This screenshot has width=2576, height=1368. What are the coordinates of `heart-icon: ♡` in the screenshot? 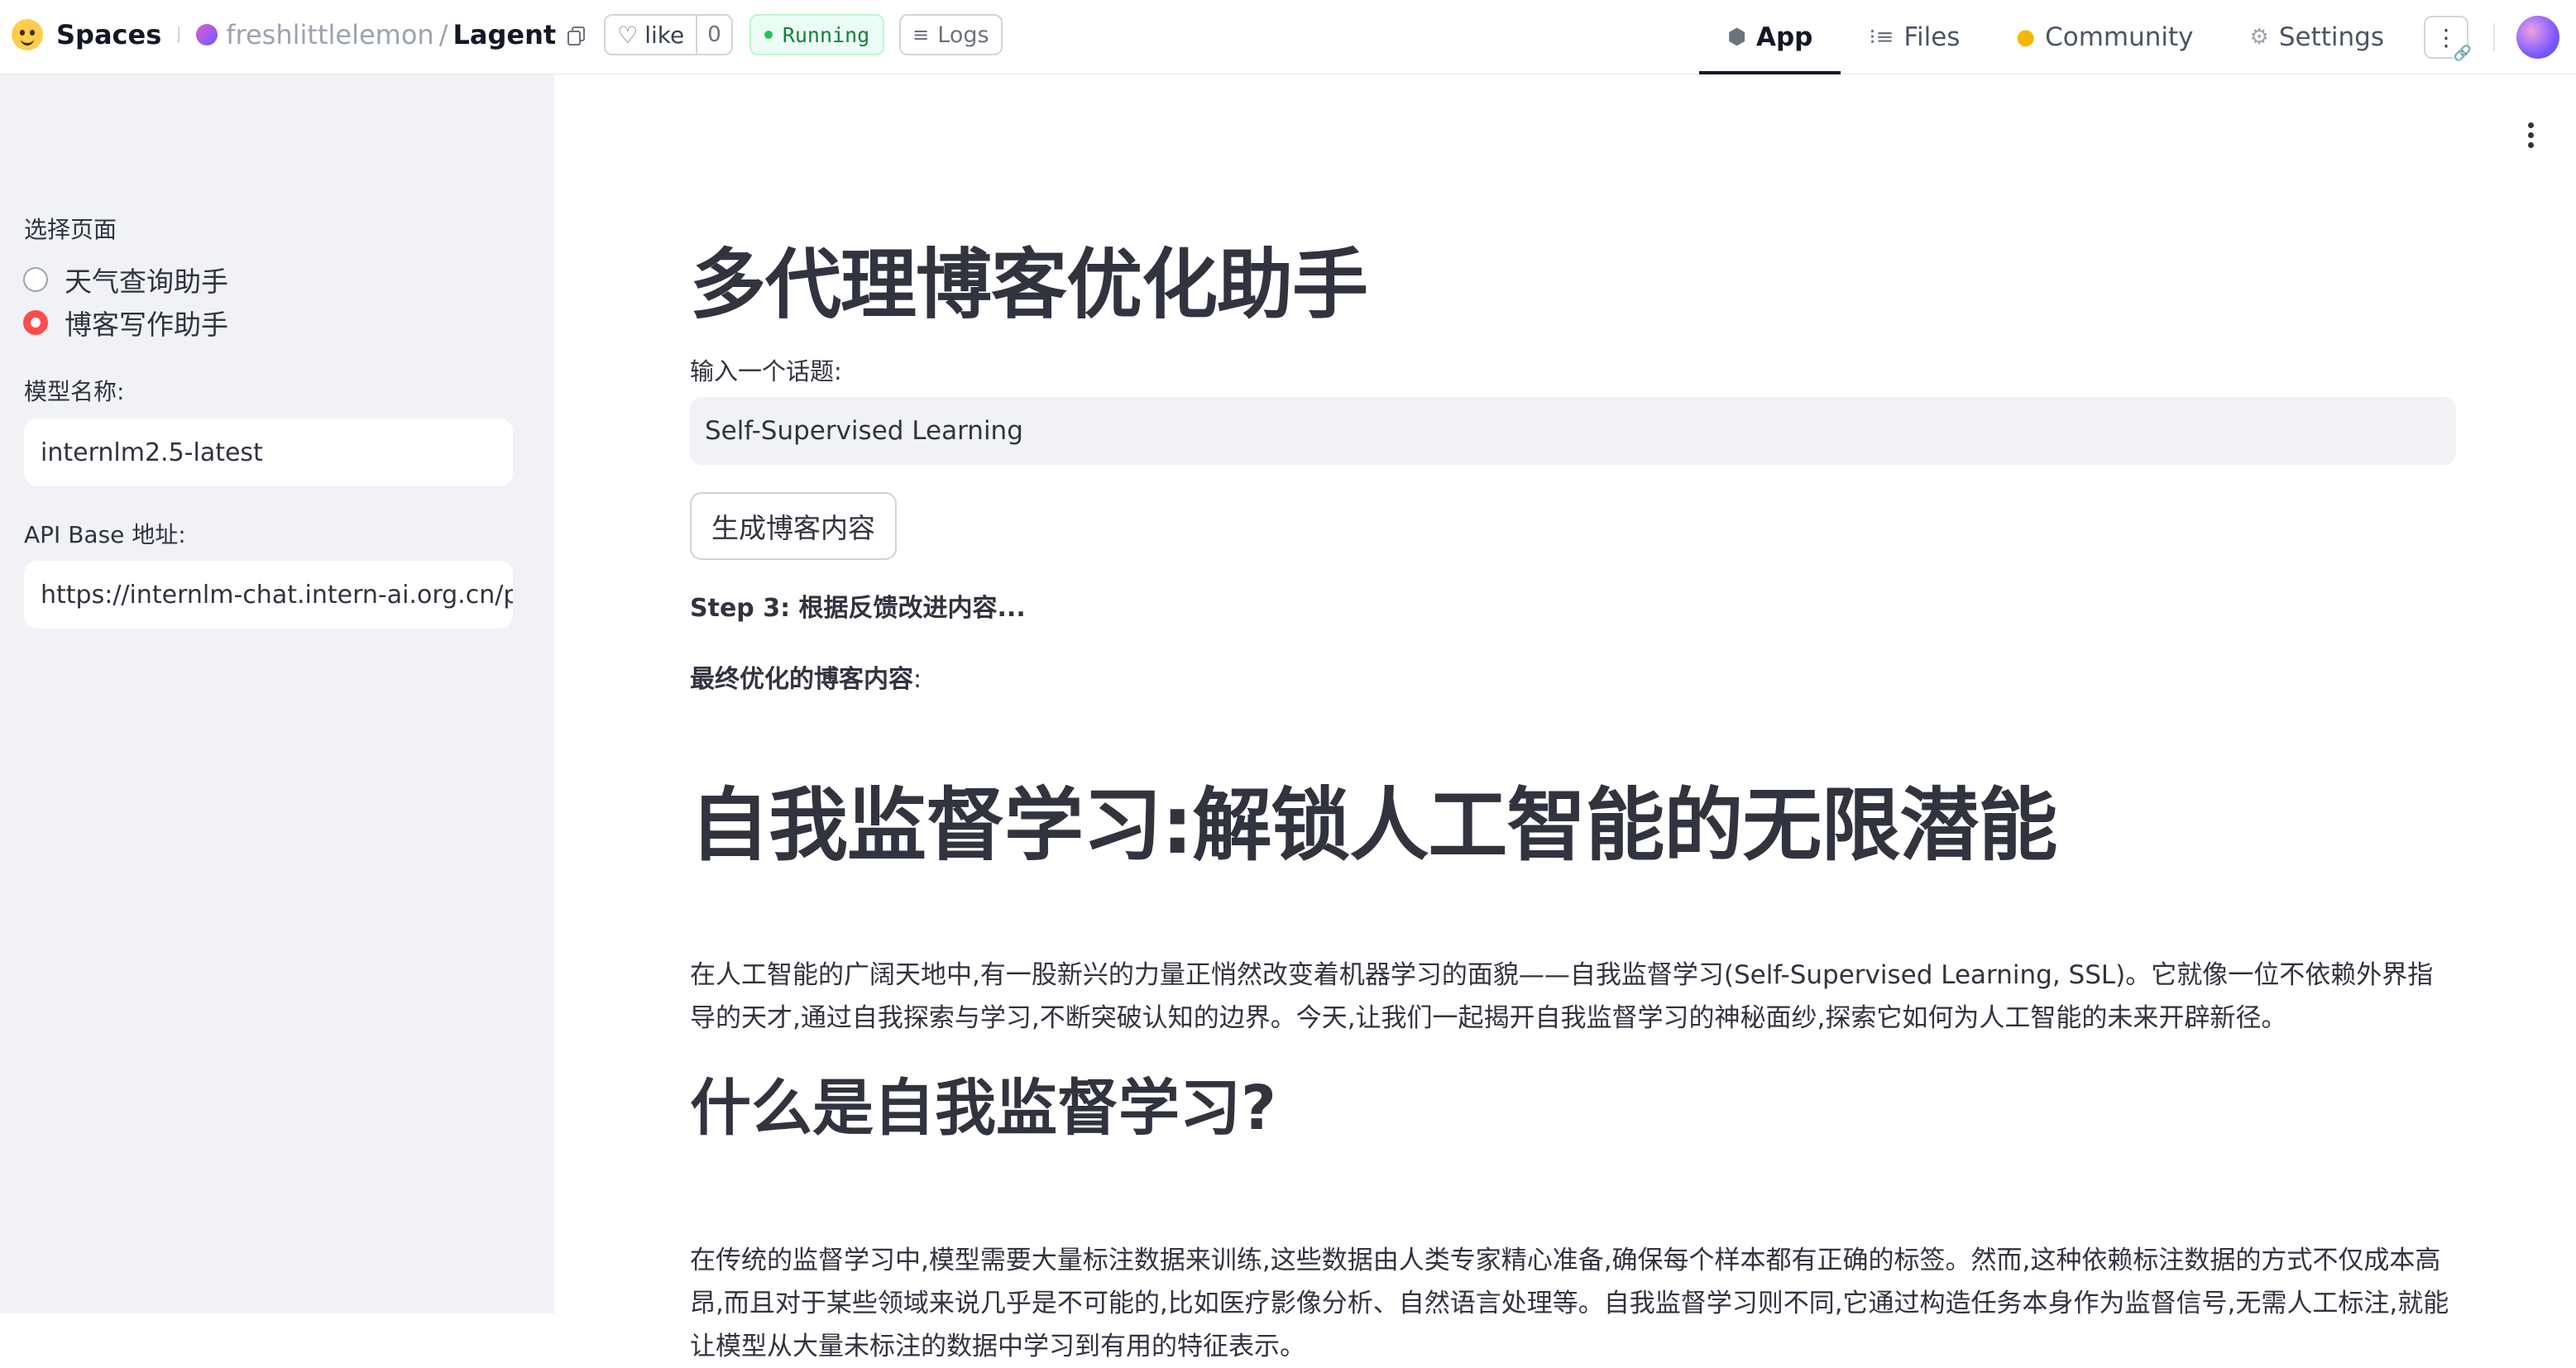 It's located at (628, 35).